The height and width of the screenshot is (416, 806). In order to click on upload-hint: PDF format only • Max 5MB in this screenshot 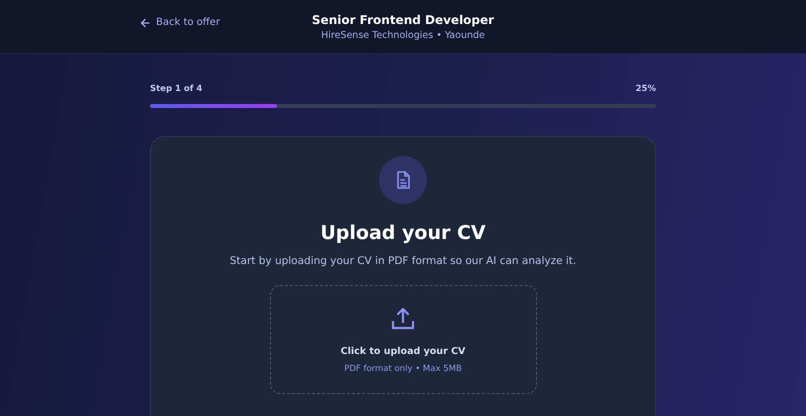, I will do `click(403, 369)`.